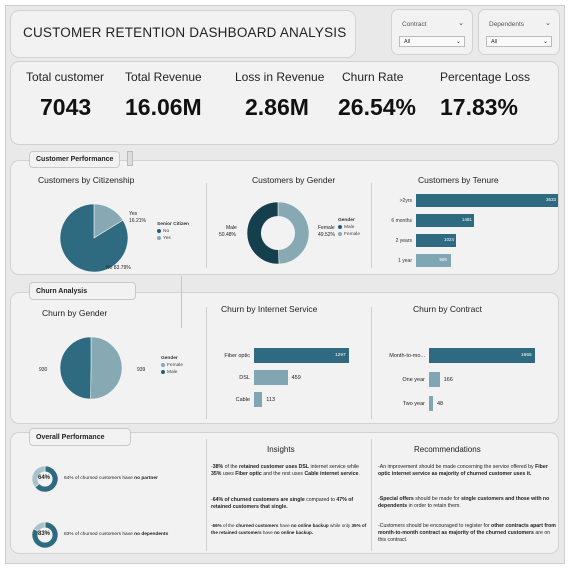 The width and height of the screenshot is (570, 569). I want to click on bar-category-label: Two year, so click(413, 404).